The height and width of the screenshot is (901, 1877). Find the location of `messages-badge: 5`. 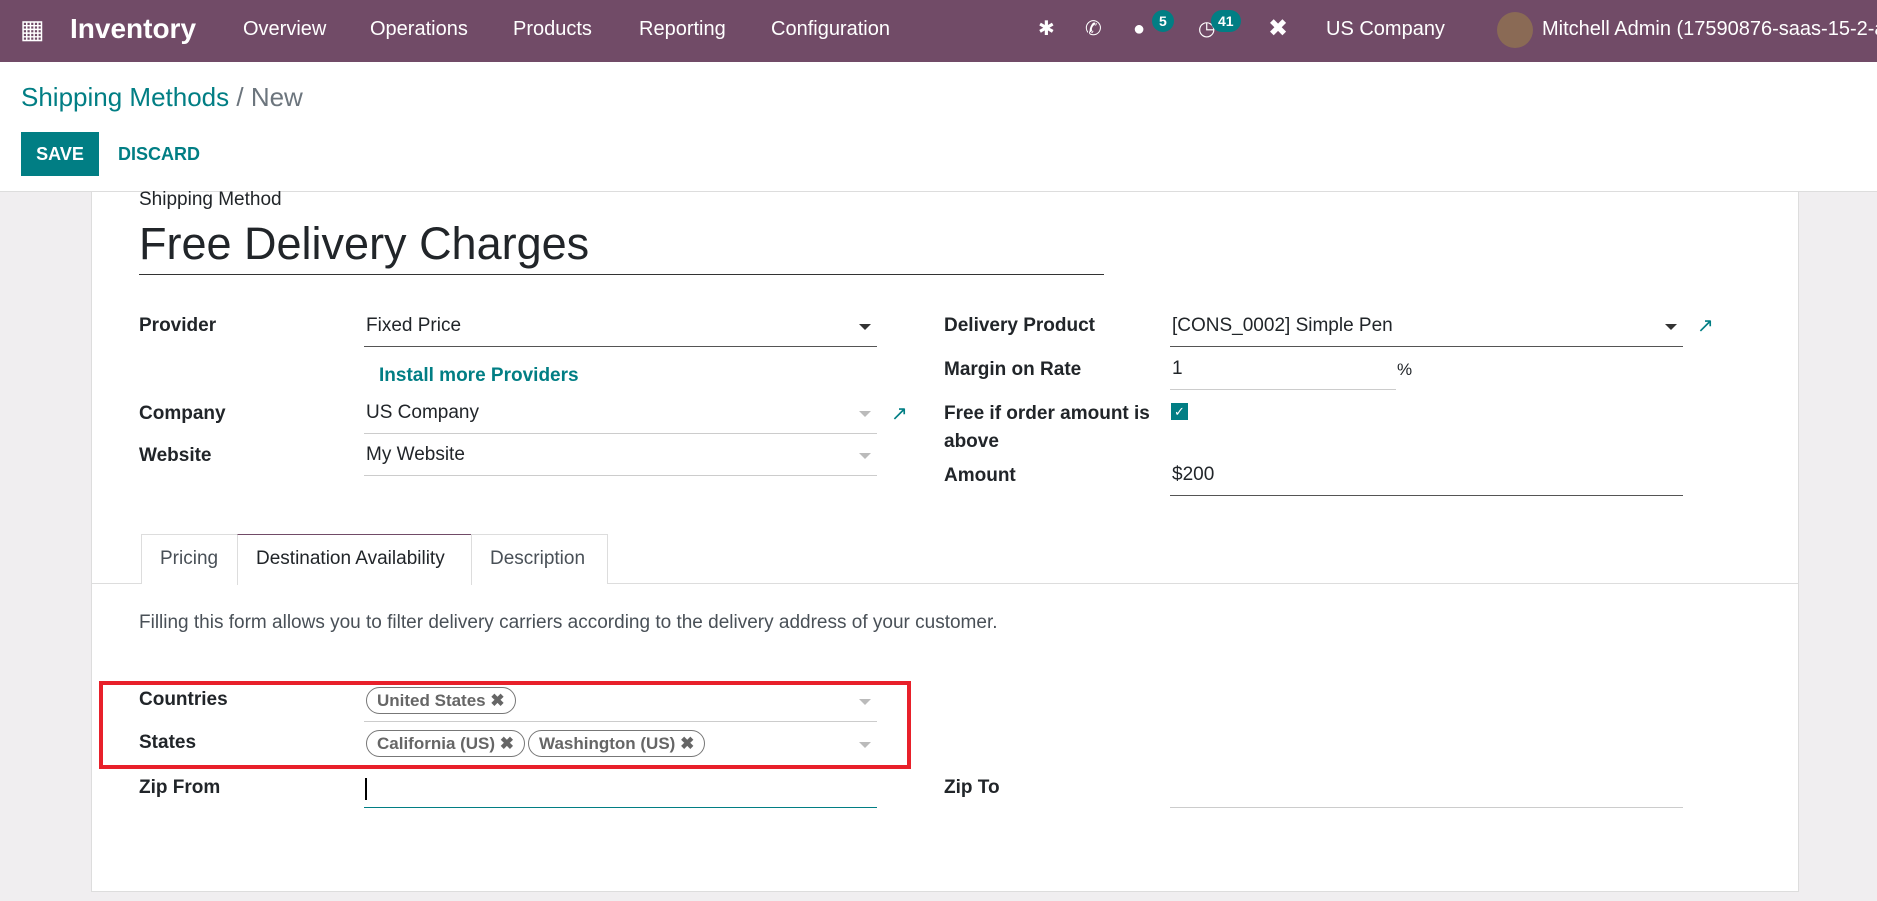

messages-badge: 5 is located at coordinates (1163, 21).